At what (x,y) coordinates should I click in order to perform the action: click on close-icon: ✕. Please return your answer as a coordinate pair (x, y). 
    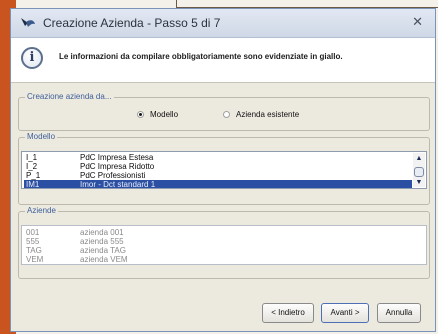
    Looking at the image, I should click on (417, 22).